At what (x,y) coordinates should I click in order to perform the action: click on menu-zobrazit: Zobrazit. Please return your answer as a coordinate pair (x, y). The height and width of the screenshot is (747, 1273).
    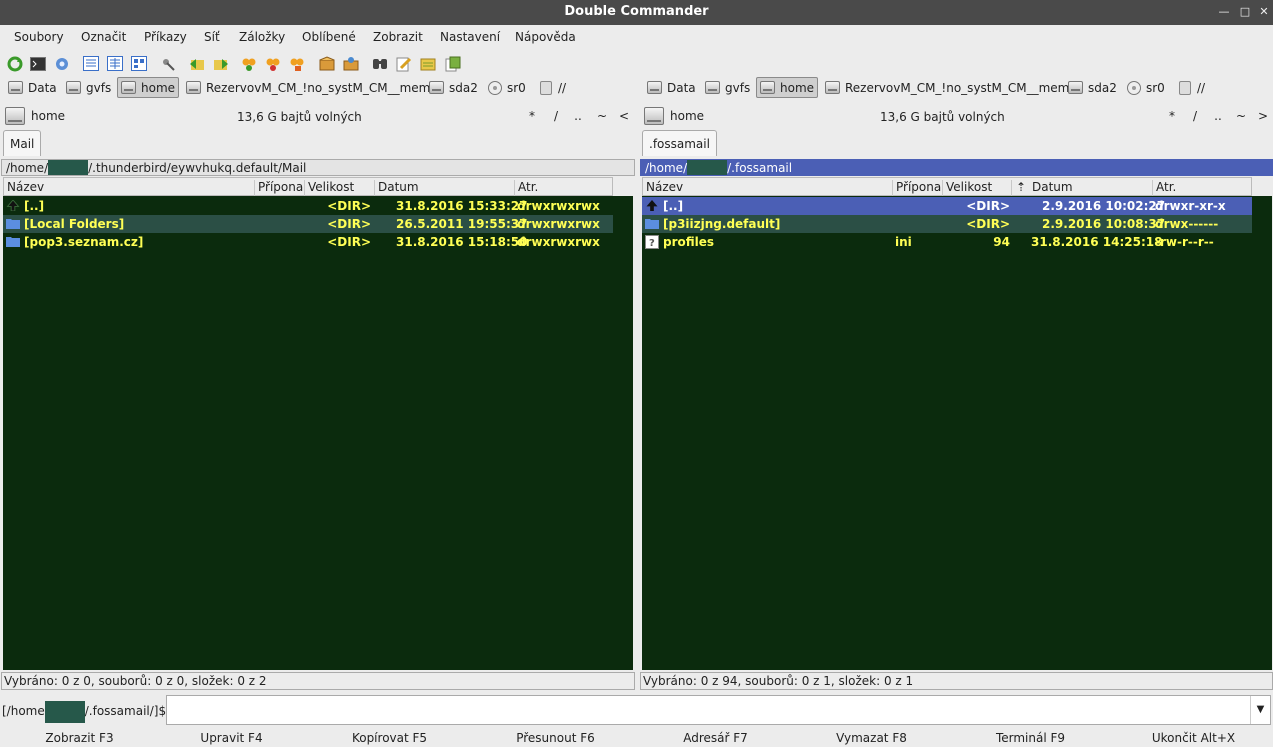
    Looking at the image, I should click on (398, 37).